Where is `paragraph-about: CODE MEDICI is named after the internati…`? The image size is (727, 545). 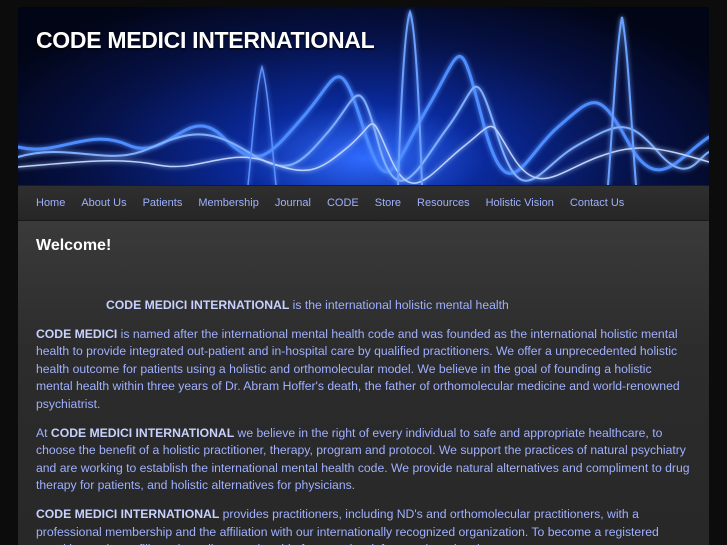 paragraph-about: CODE MEDICI is named after the internati… is located at coordinates (363, 370).